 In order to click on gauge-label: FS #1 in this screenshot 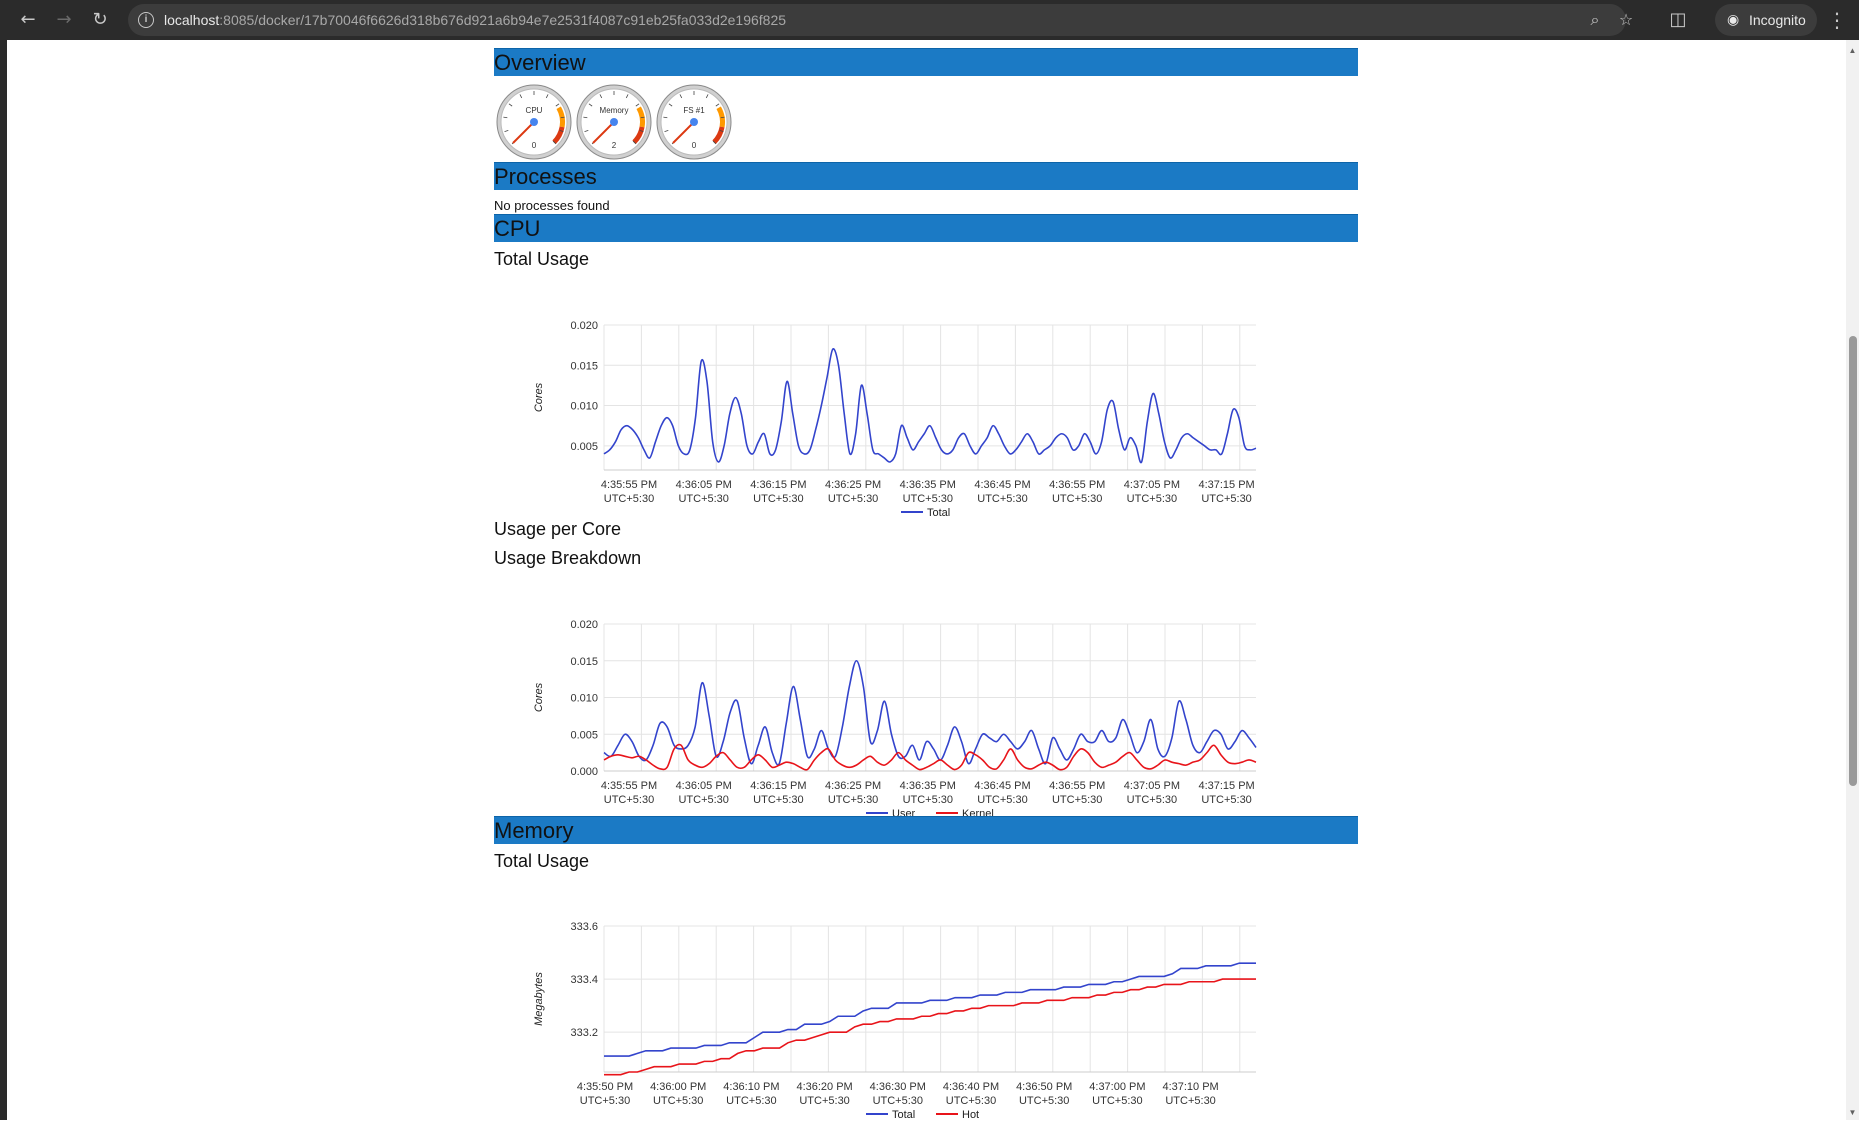, I will do `click(694, 110)`.